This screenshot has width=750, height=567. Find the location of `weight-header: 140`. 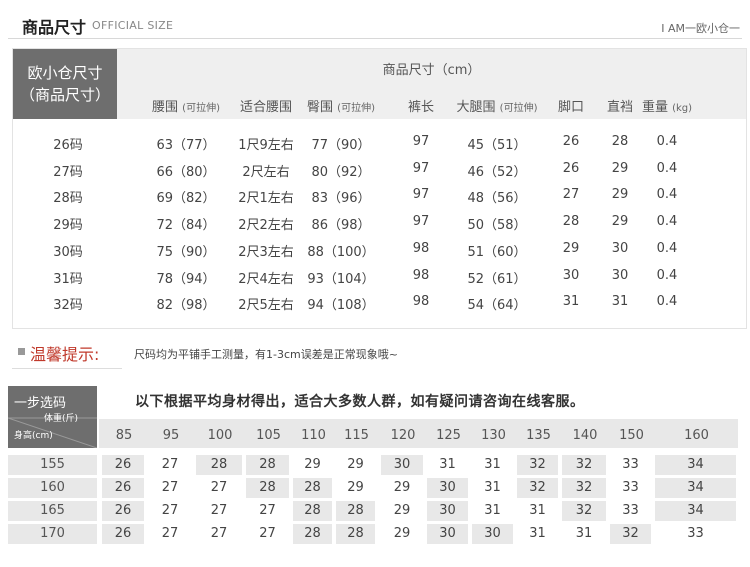

weight-header: 140 is located at coordinates (585, 435).